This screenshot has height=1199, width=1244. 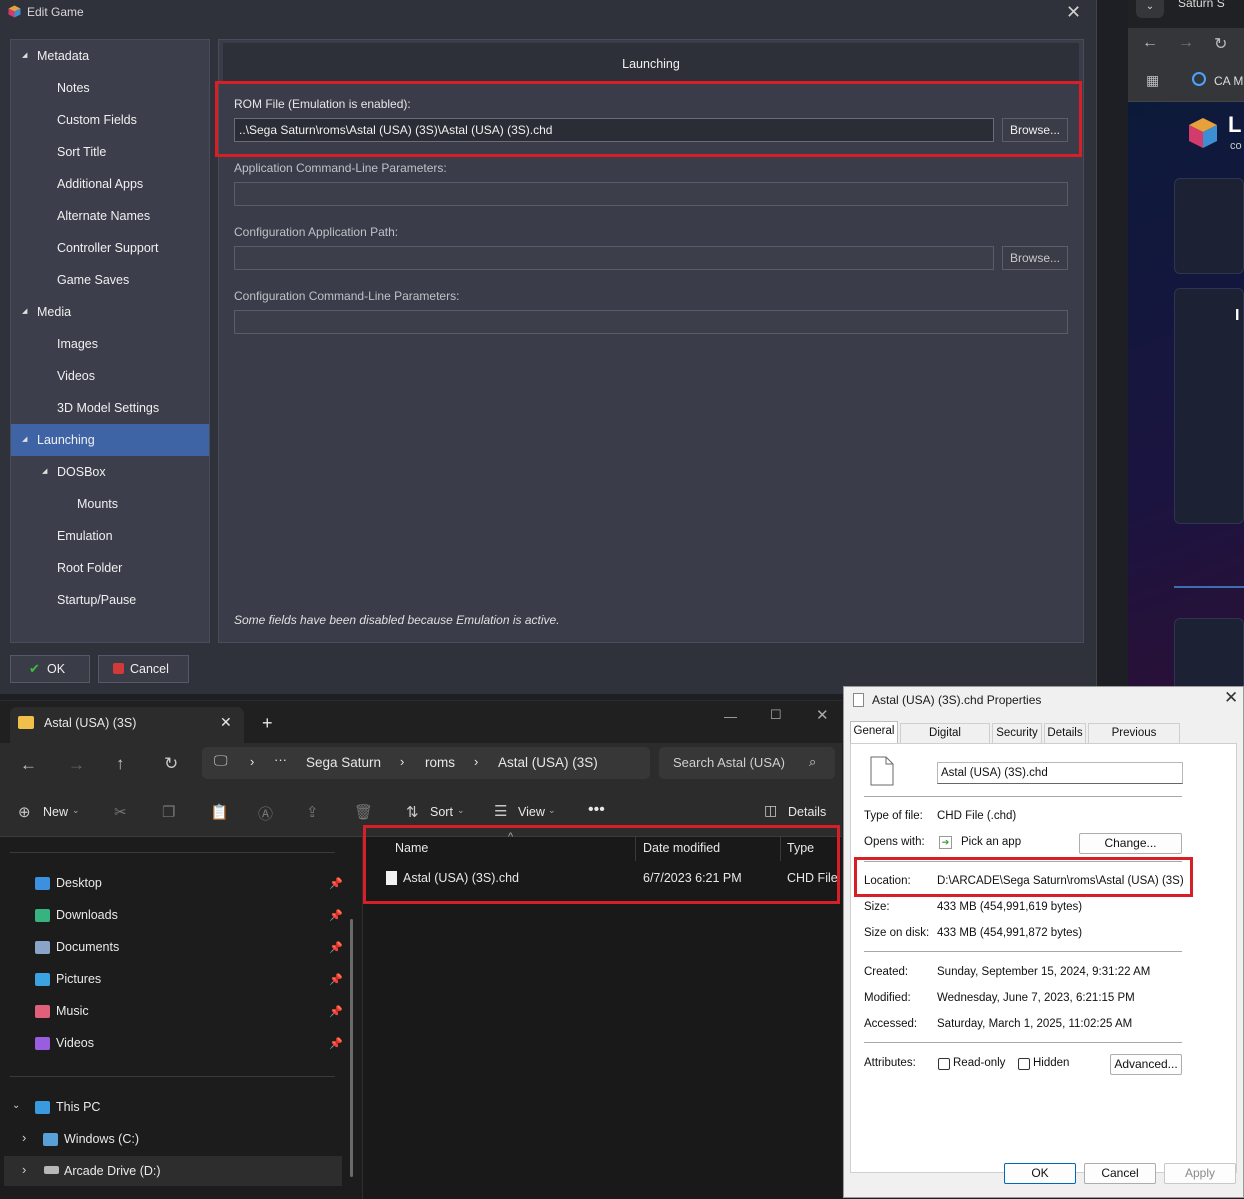 What do you see at coordinates (1152, 80) in the screenshot?
I see `apps-grid-icon: ▦` at bounding box center [1152, 80].